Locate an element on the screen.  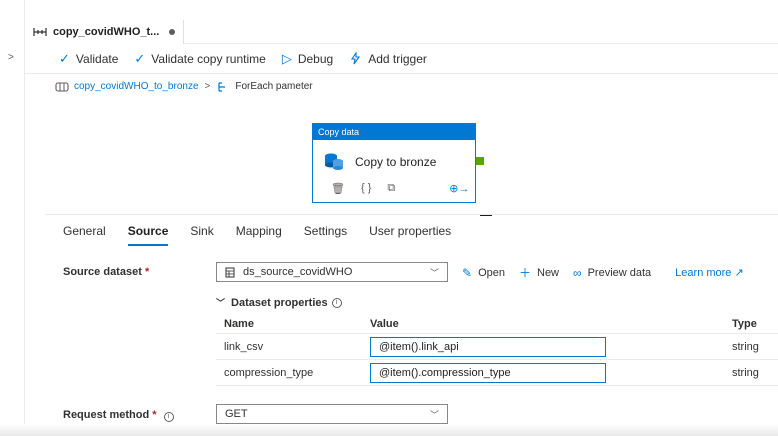
tab-settings: Settings is located at coordinates (325, 235).